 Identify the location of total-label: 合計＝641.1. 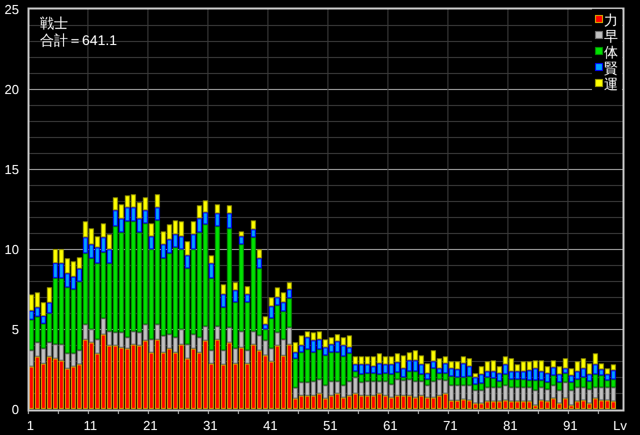
(79, 40).